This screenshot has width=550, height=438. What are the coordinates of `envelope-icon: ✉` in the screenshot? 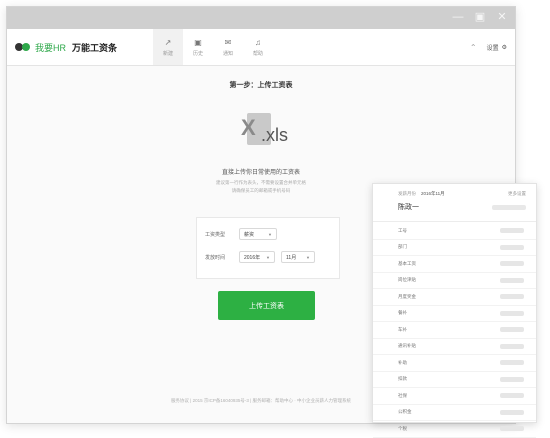 It's located at (228, 42).